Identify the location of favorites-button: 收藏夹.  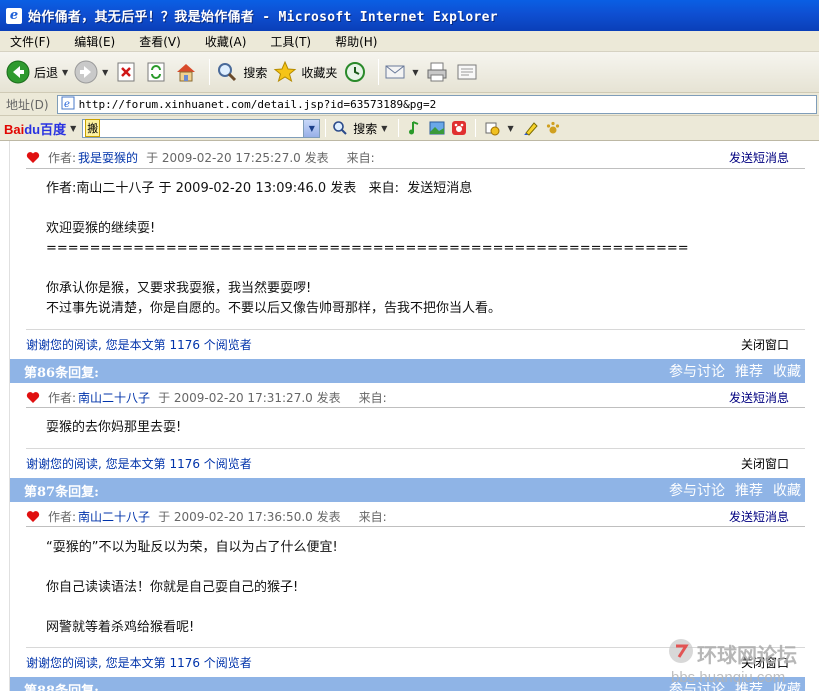
(305, 72).